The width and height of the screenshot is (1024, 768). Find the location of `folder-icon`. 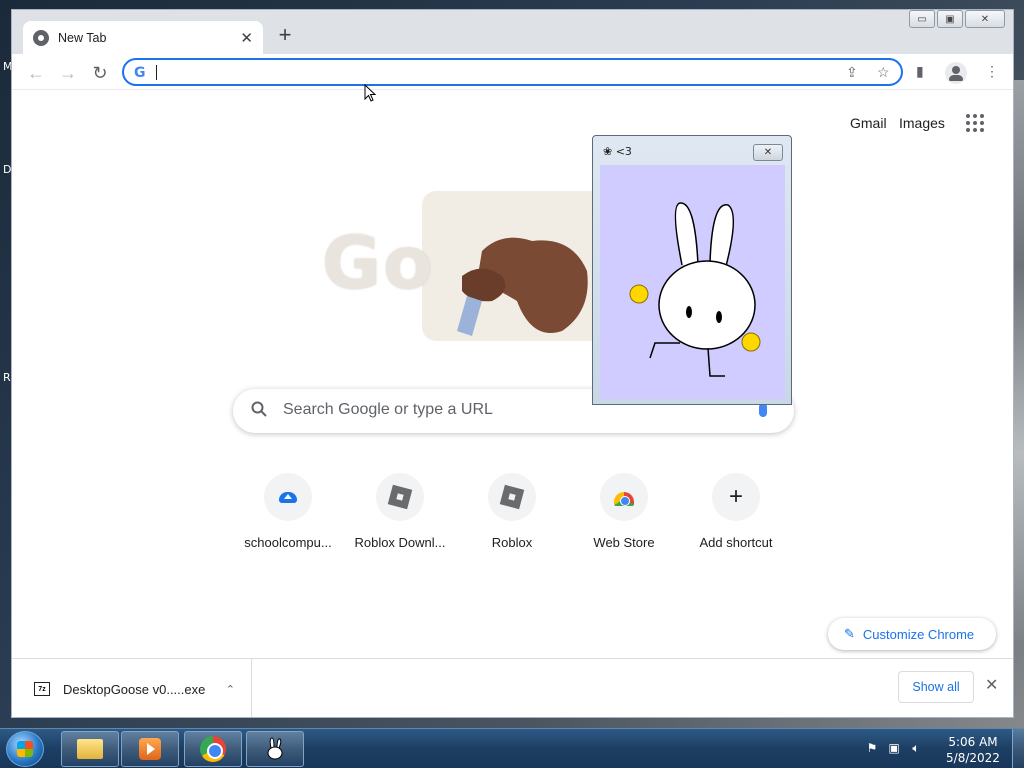

folder-icon is located at coordinates (90, 749).